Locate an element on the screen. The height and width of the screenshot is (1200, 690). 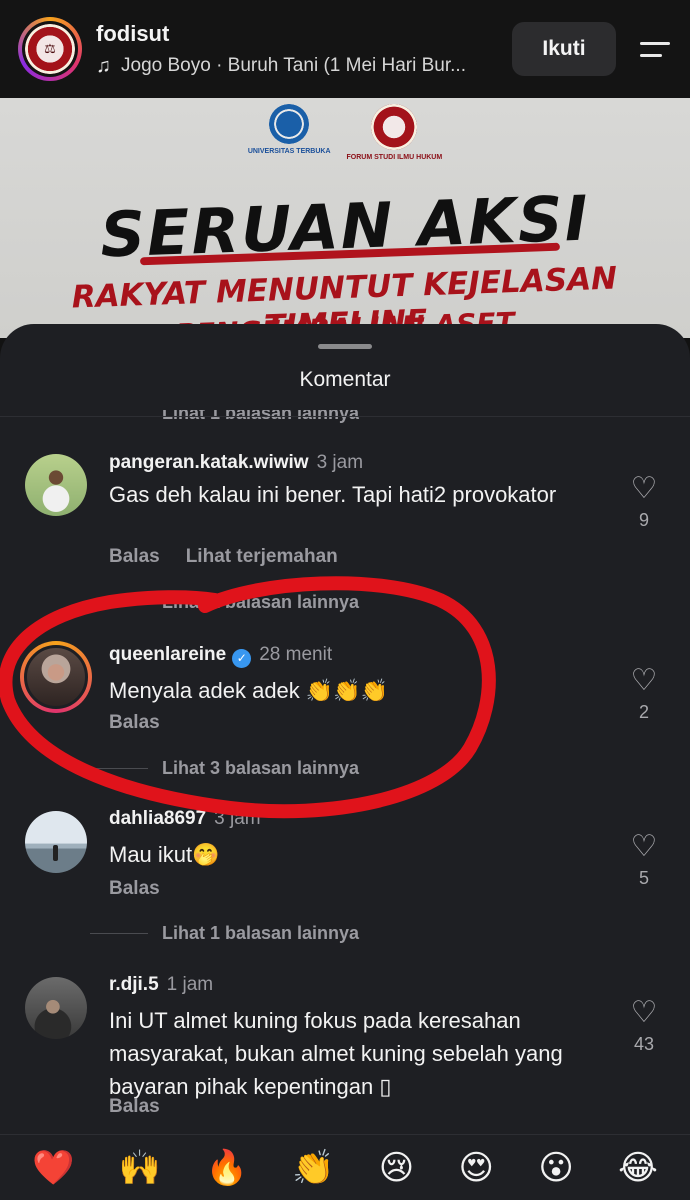
reaction-raised-hands: 🙌 is located at coordinates (140, 1168).